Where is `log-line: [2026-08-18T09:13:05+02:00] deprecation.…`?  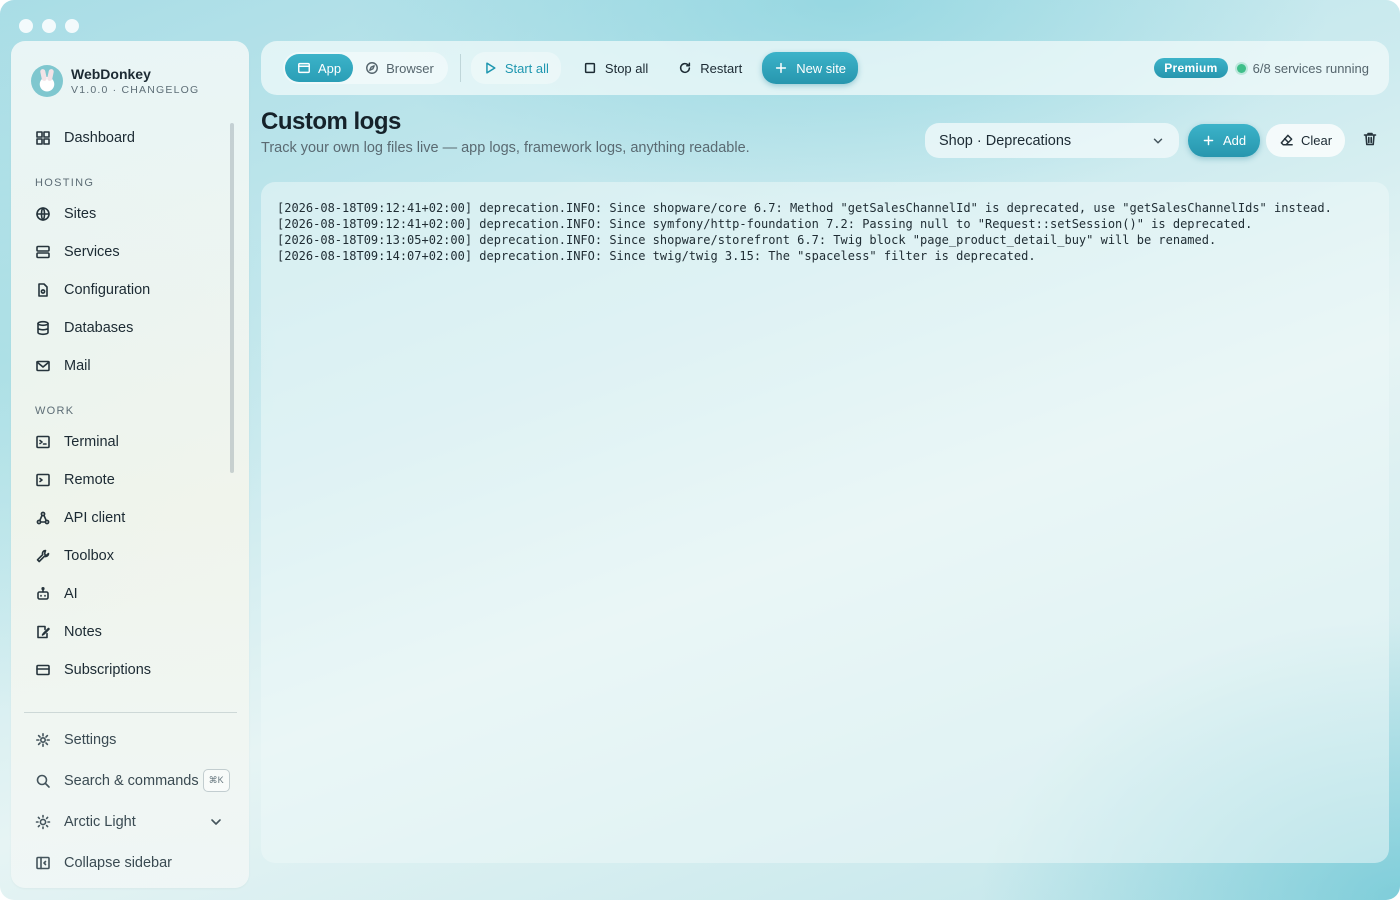 log-line: [2026-08-18T09:13:05+02:00] deprecation.… is located at coordinates (747, 240).